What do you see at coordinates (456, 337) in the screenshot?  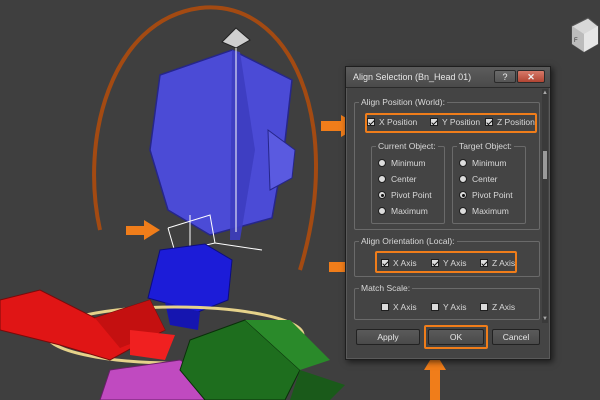 I see `highlight-ok-button` at bounding box center [456, 337].